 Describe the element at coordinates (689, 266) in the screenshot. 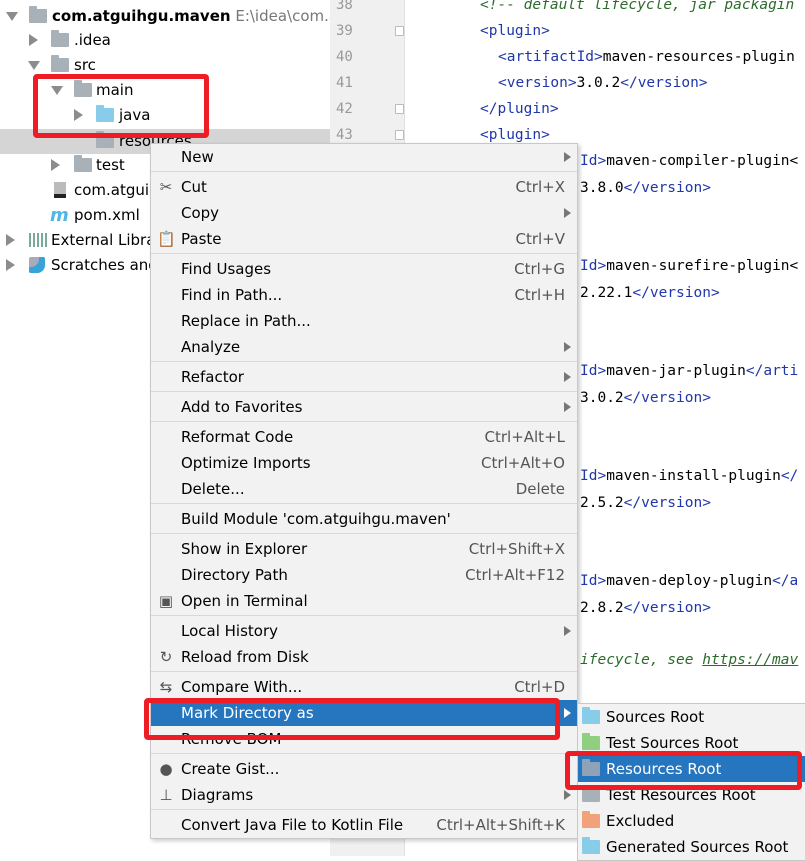

I see `code-line-fragment: Id>maven-surefire-plugin<` at that location.